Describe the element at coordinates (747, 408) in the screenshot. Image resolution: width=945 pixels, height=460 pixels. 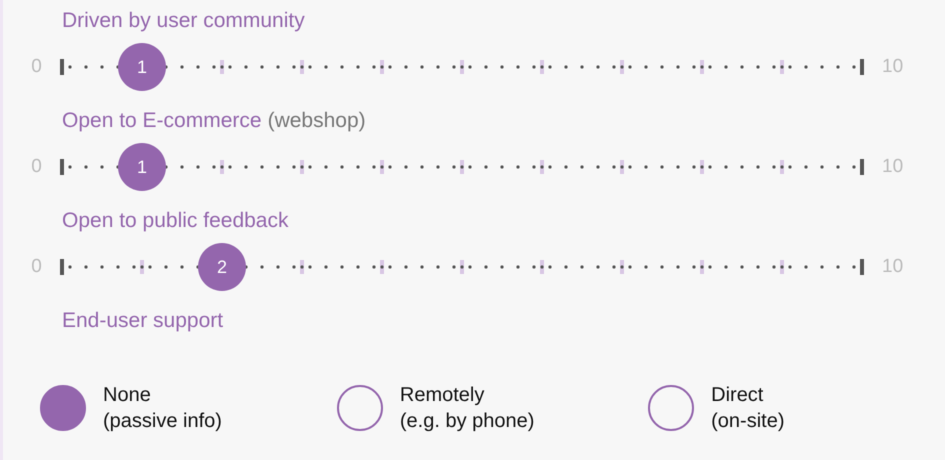
I see `option-label: Direct (on-site)` at that location.